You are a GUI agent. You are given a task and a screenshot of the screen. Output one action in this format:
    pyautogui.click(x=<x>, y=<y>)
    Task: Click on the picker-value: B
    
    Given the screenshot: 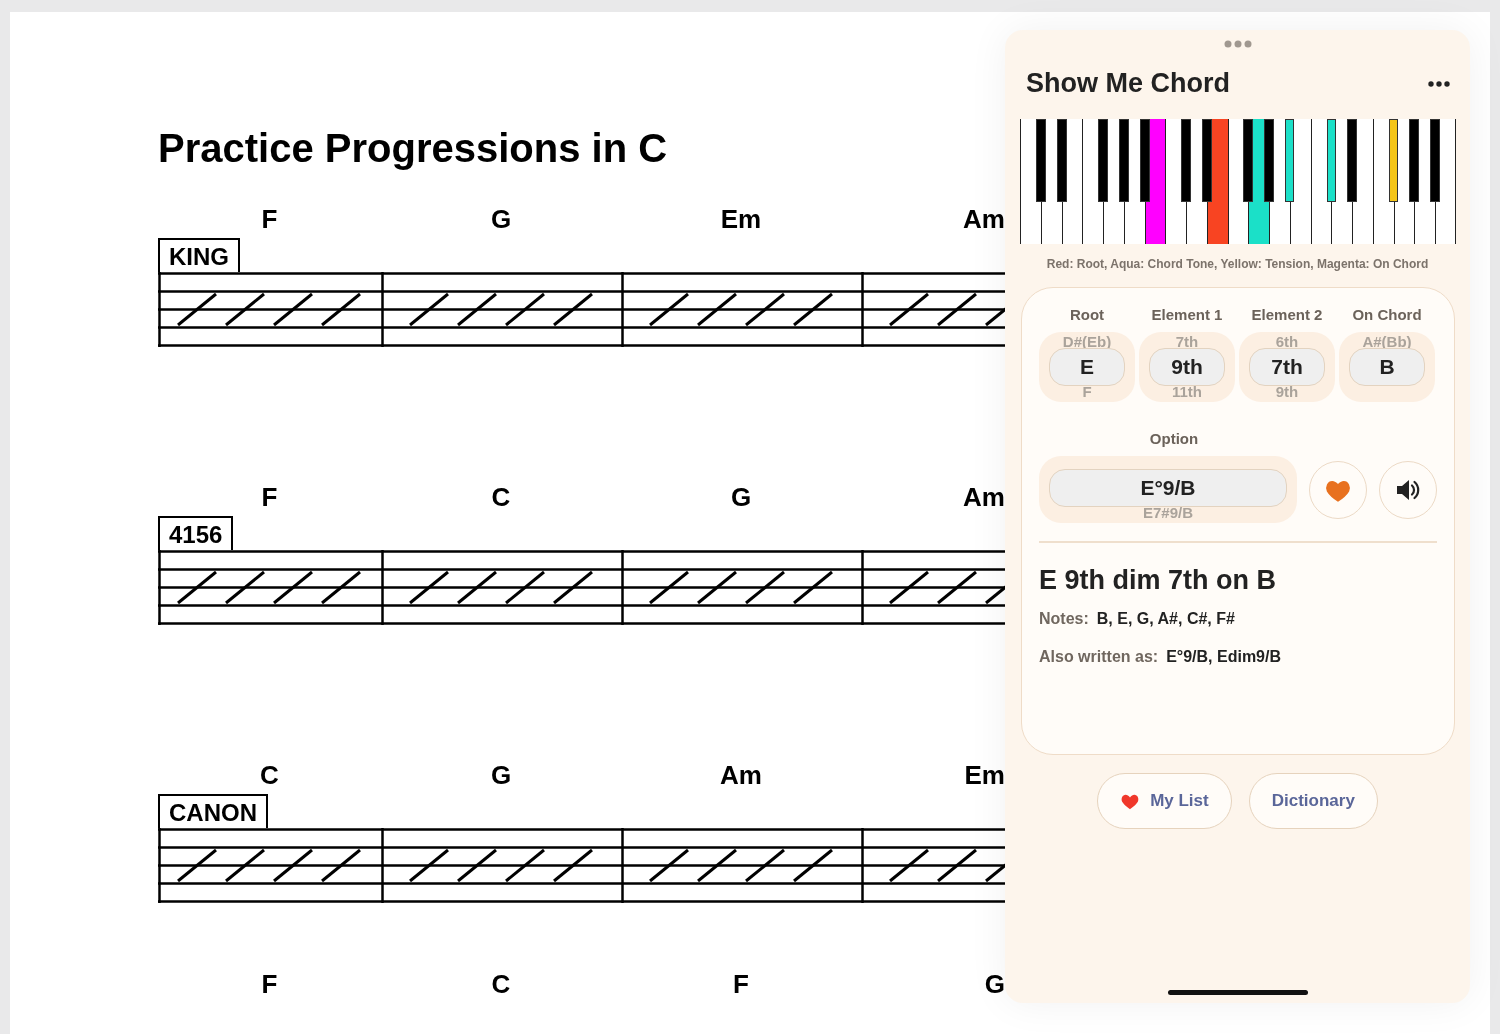 What is the action you would take?
    pyautogui.click(x=1387, y=367)
    